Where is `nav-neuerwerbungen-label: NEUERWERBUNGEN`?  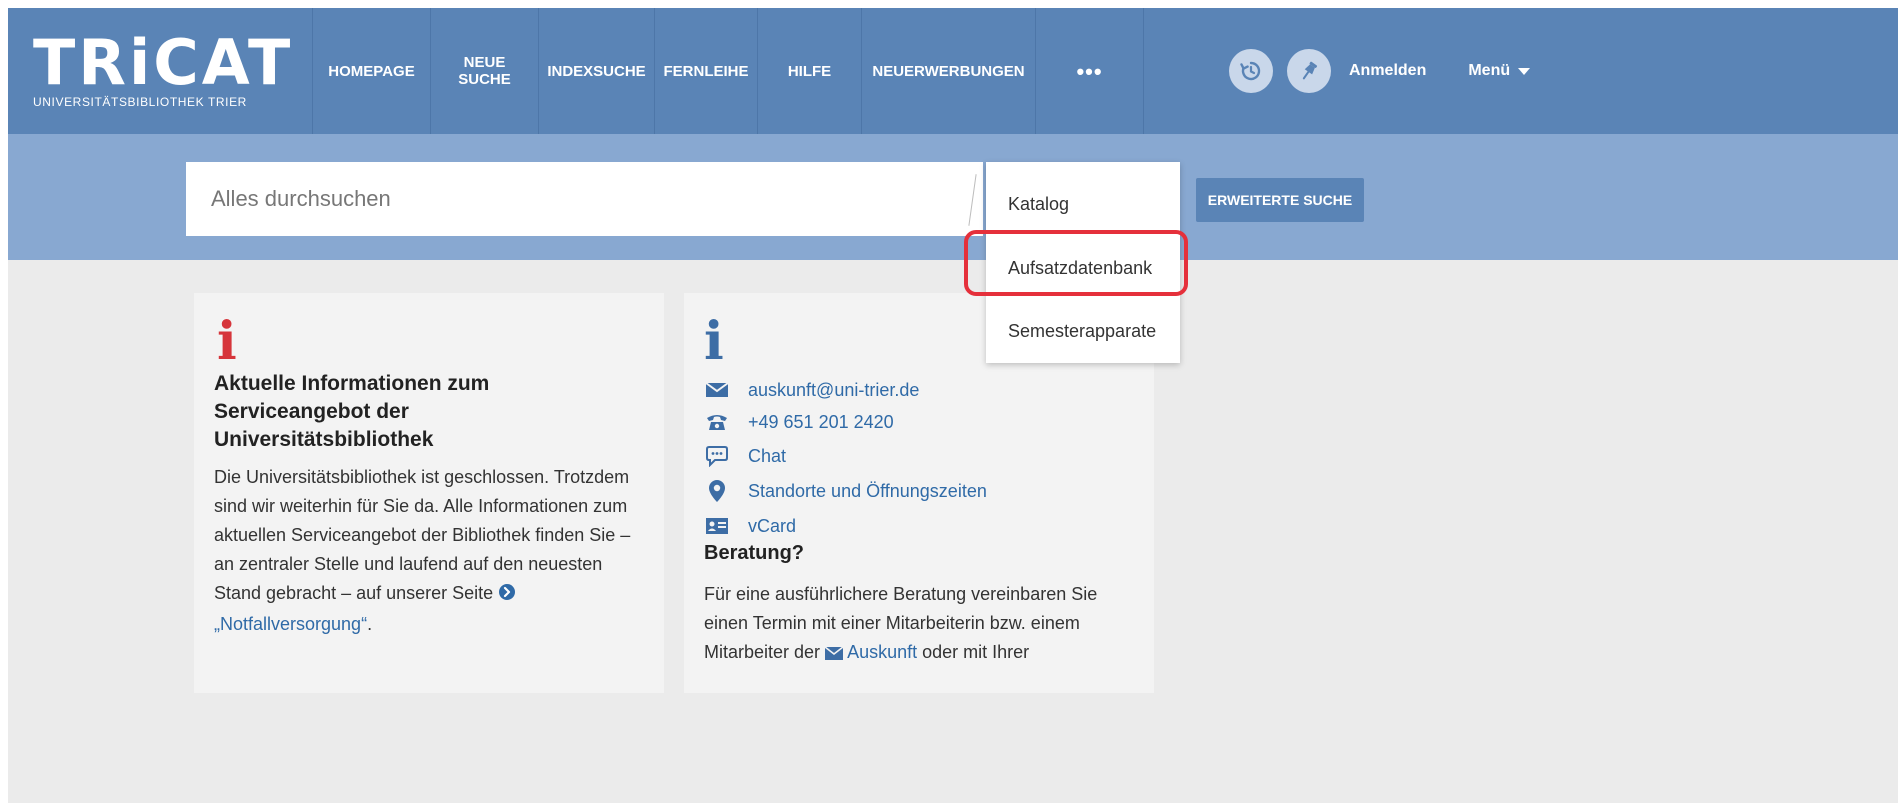
nav-neuerwerbungen-label: NEUERWERBUNGEN is located at coordinates (948, 71).